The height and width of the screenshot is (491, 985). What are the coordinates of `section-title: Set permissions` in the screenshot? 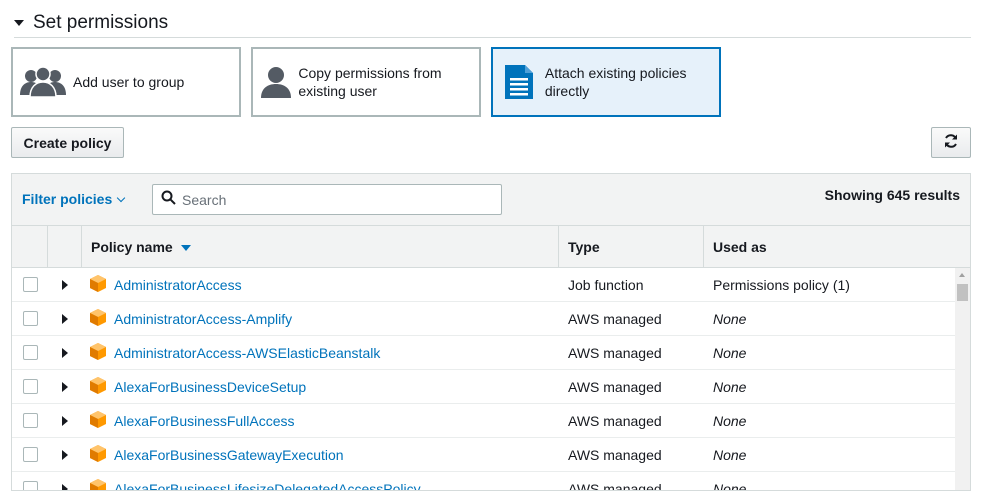 It's located at (101, 22).